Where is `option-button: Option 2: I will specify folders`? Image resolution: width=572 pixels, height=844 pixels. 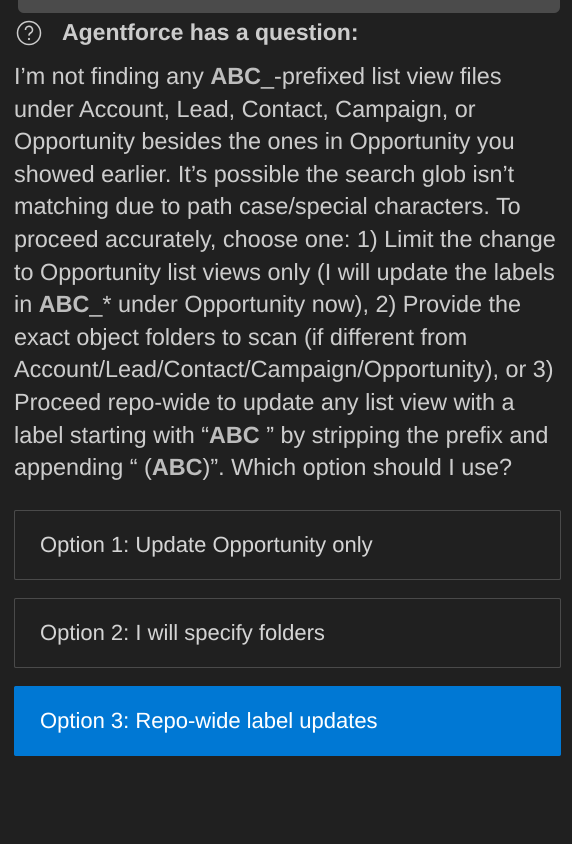
option-button: Option 2: I will specify folders is located at coordinates (287, 633).